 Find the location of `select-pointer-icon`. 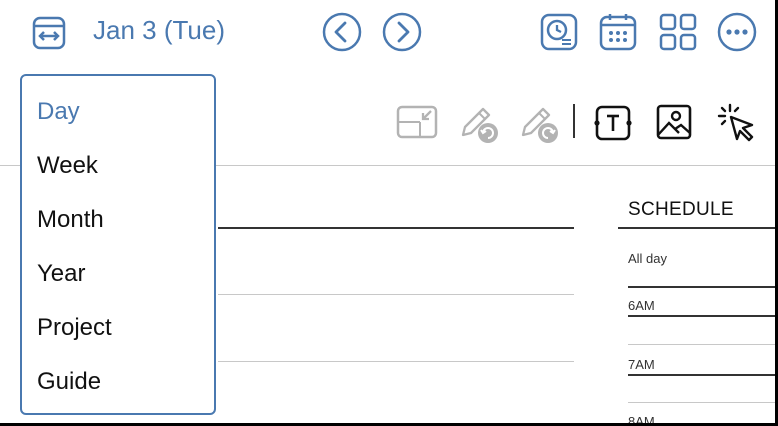

select-pointer-icon is located at coordinates (738, 124).